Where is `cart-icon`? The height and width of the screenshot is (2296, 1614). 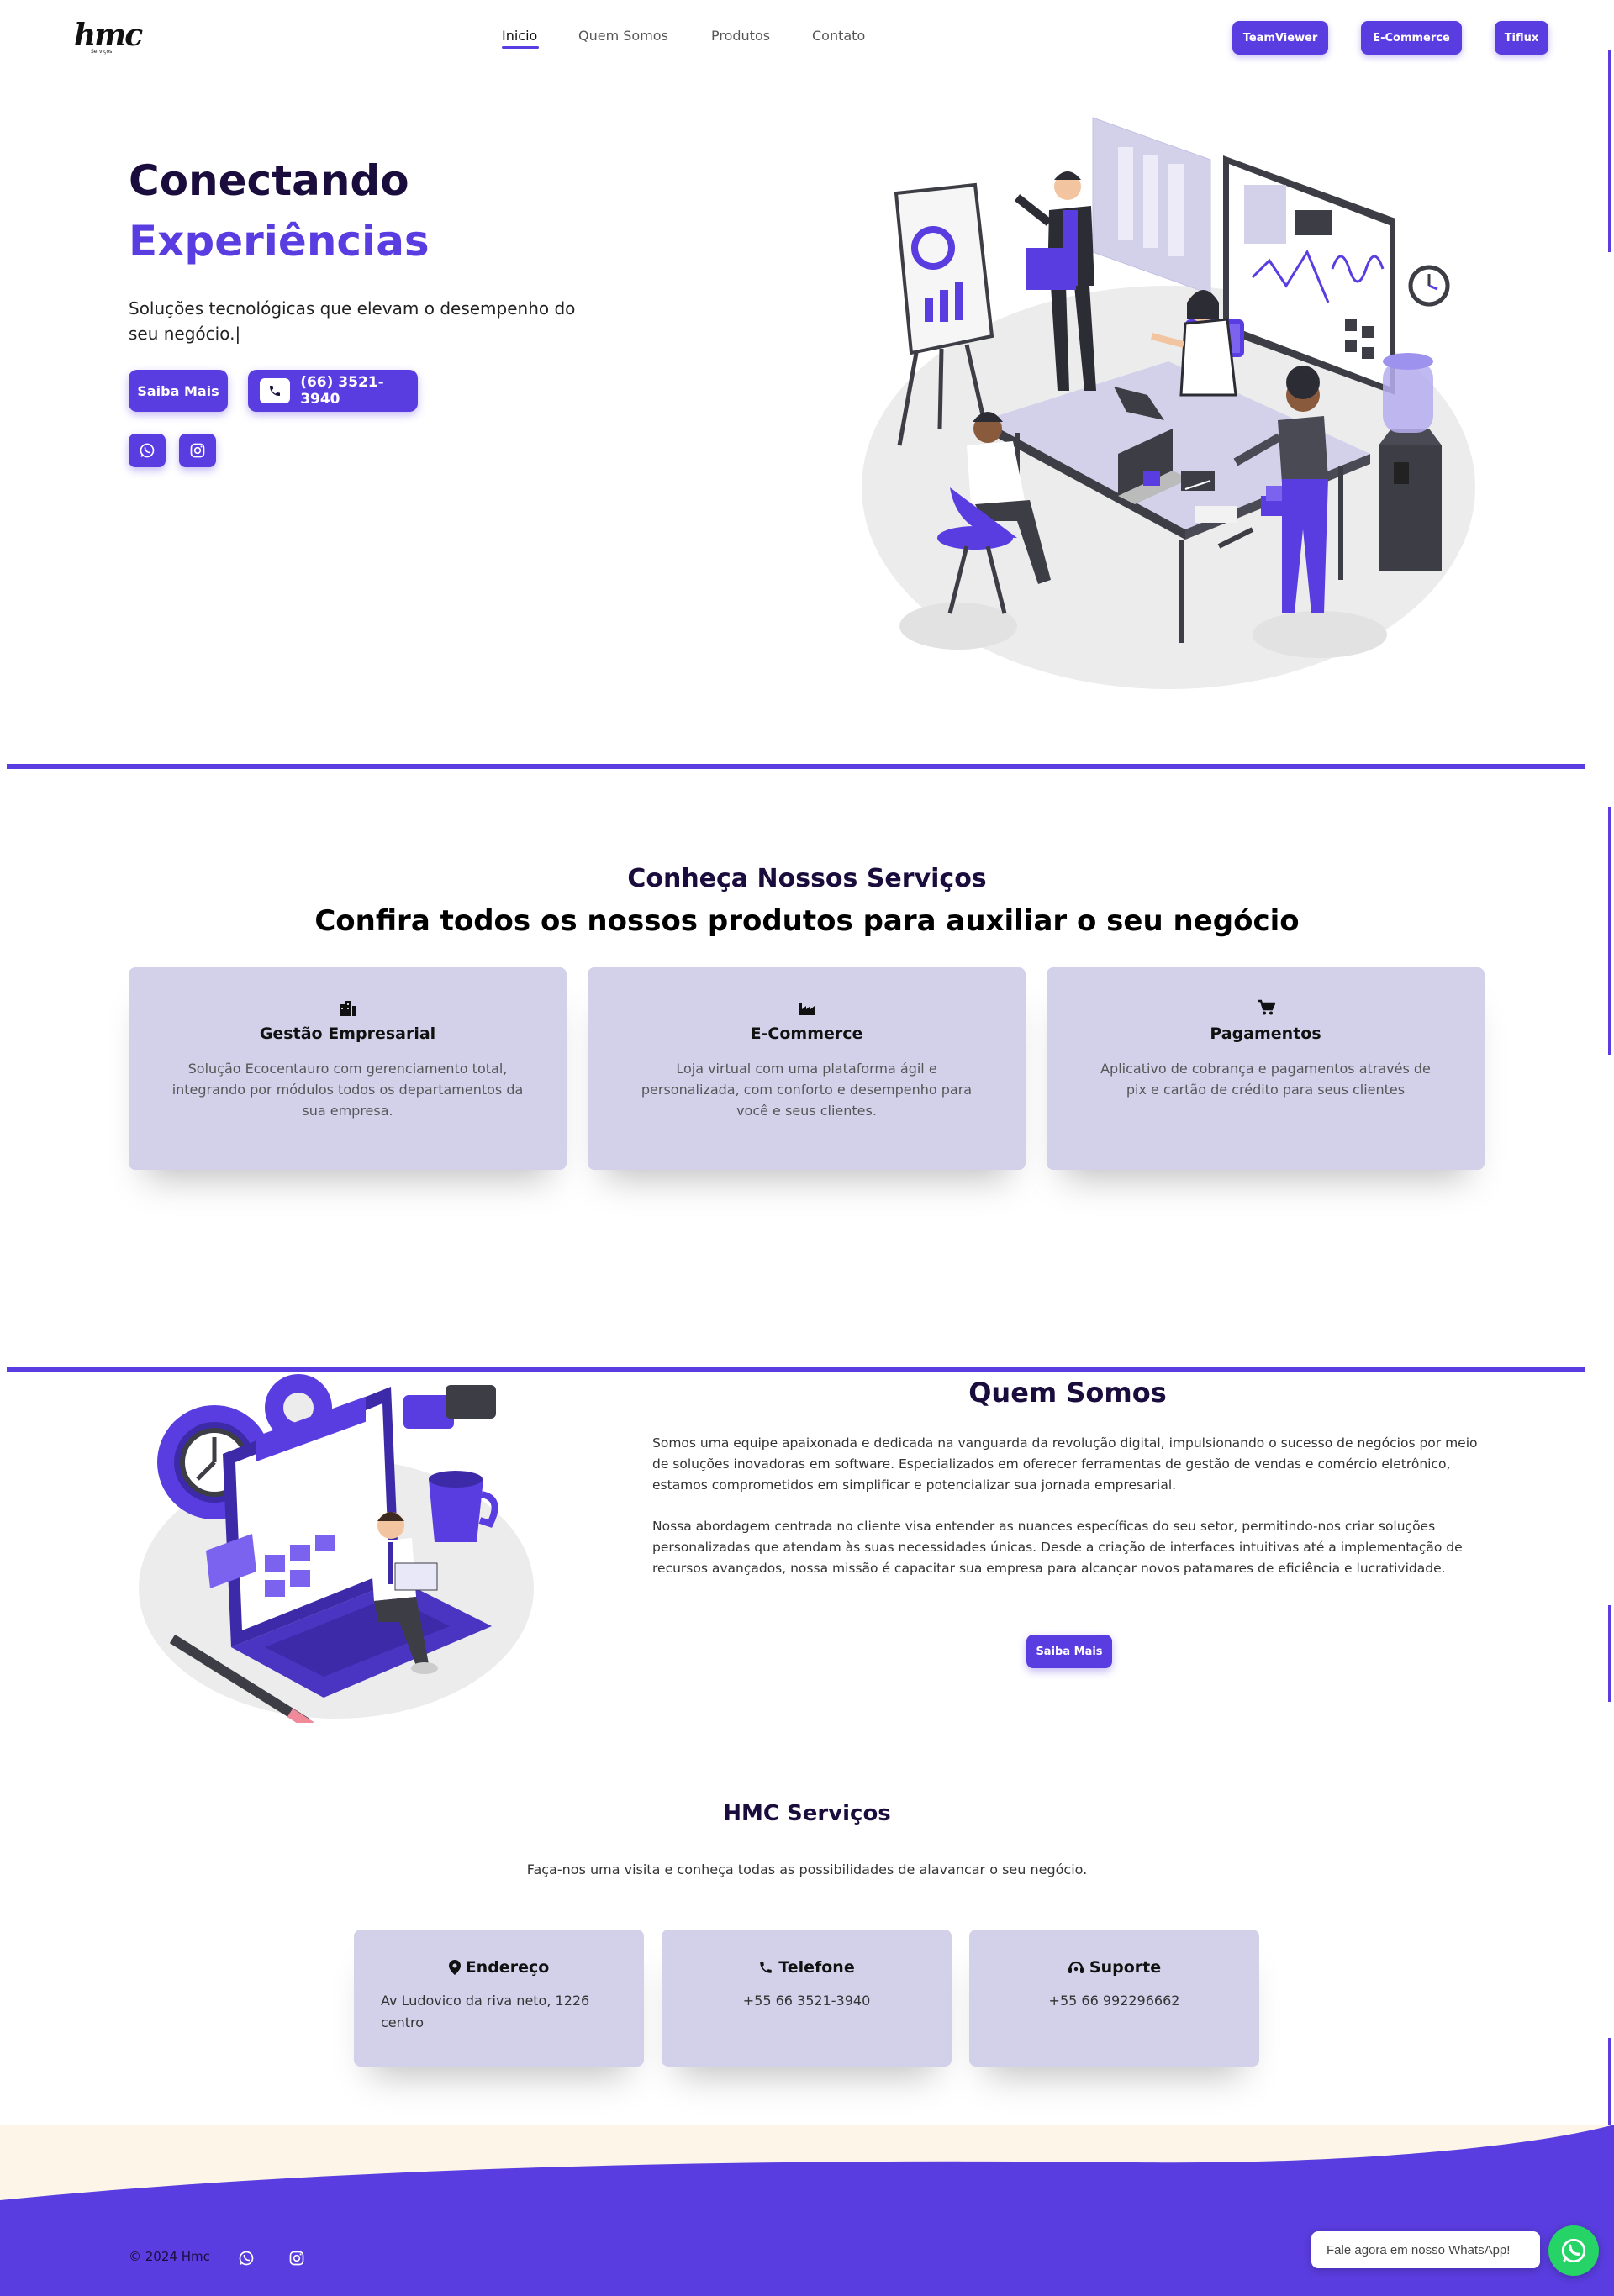 cart-icon is located at coordinates (1266, 1007).